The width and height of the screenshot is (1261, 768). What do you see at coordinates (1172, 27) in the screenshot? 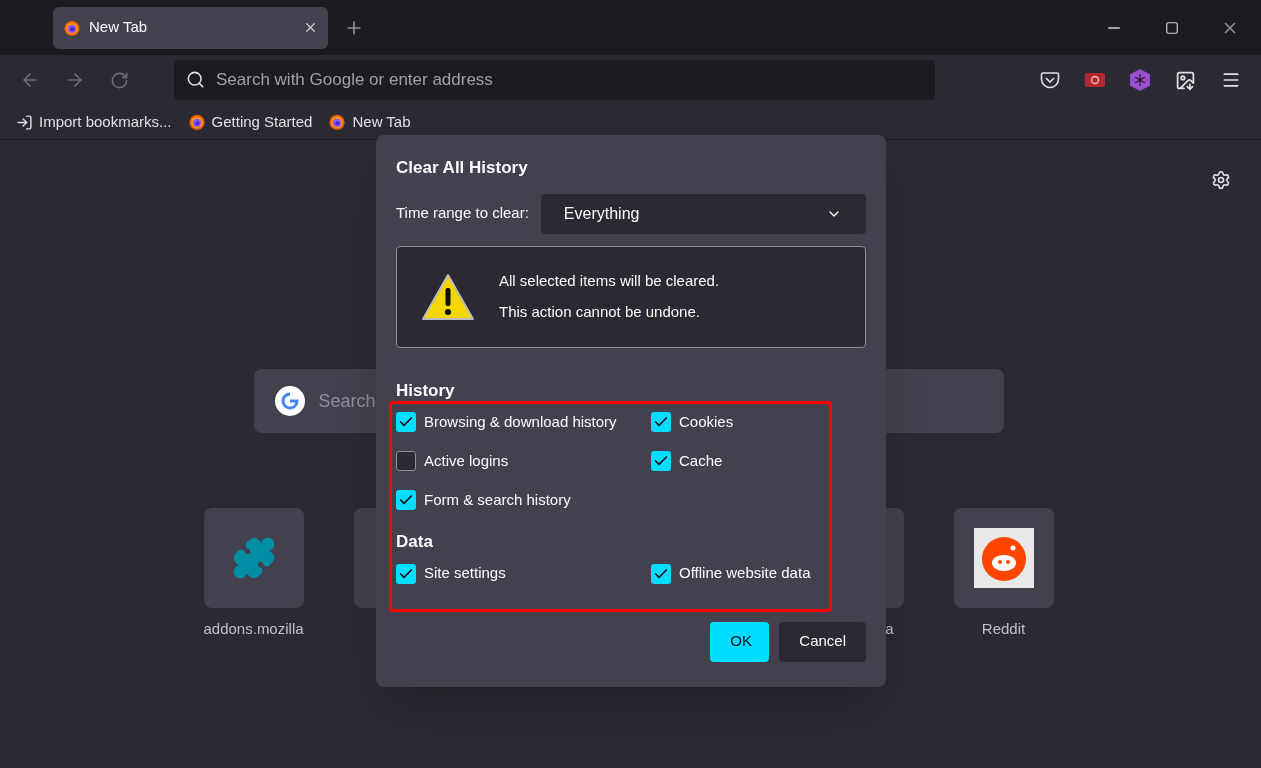
I see `maximize-icon` at bounding box center [1172, 27].